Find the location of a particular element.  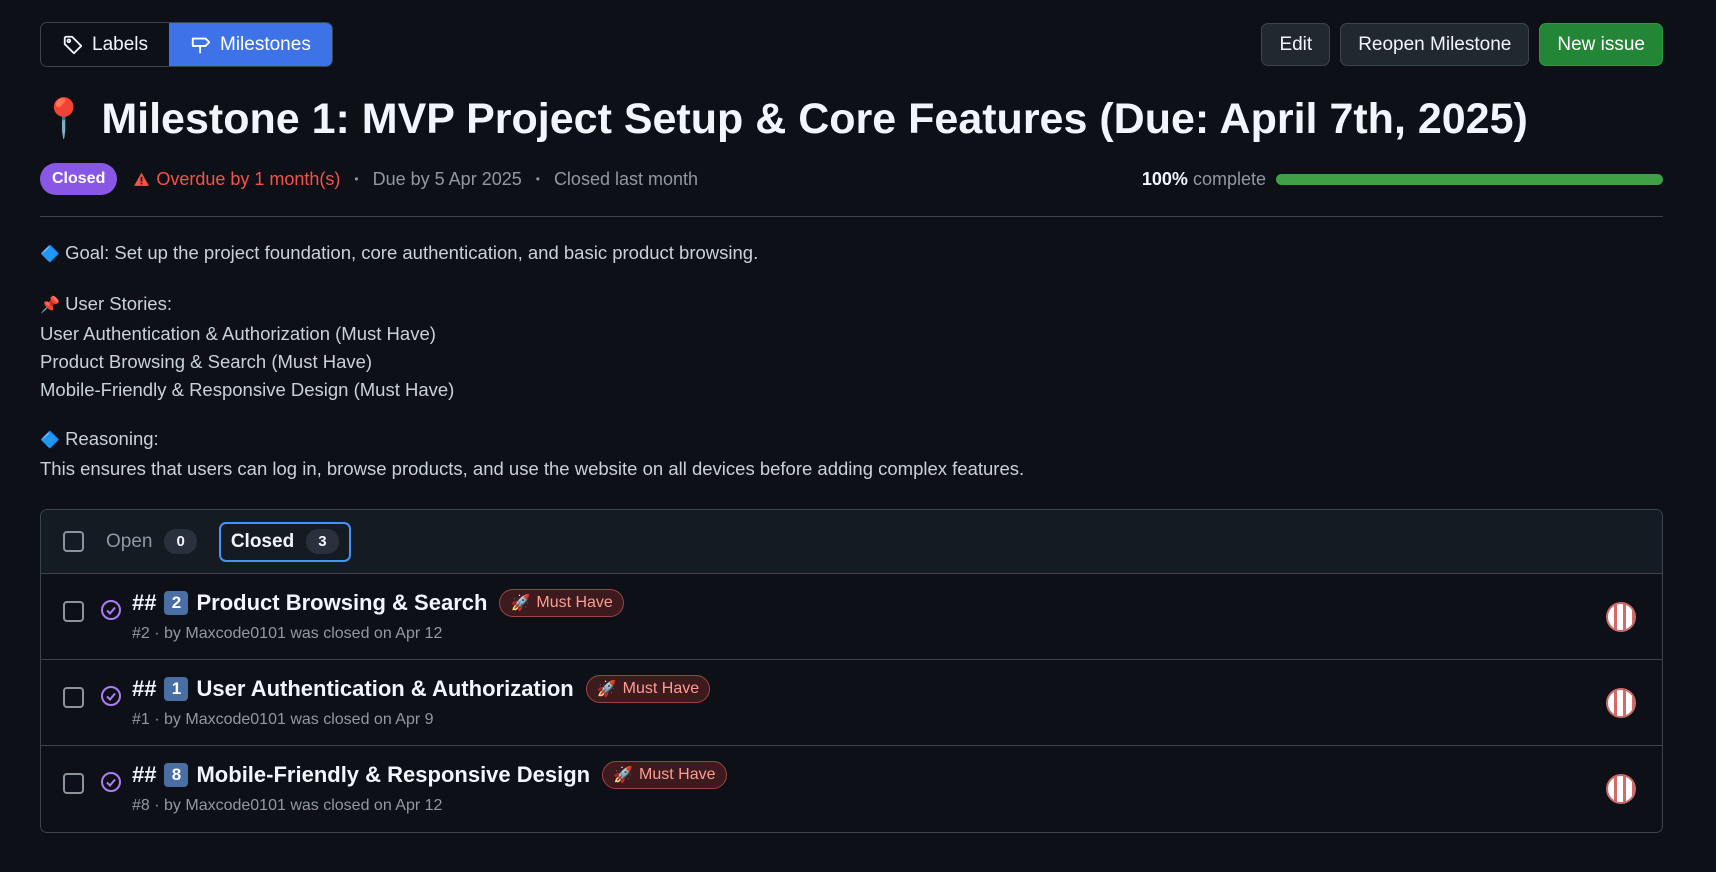

story-item: Product Browsing & Search (Must Have) is located at coordinates (206, 361).